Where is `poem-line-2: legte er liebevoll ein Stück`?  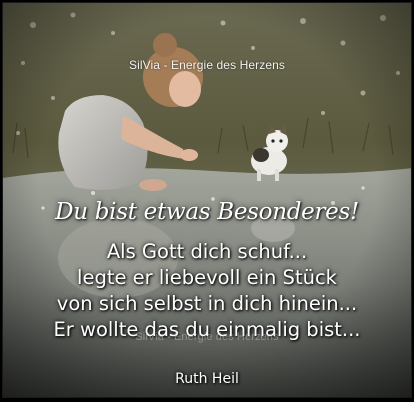 poem-line-2: legte er liebevoll ein Stück is located at coordinates (207, 277).